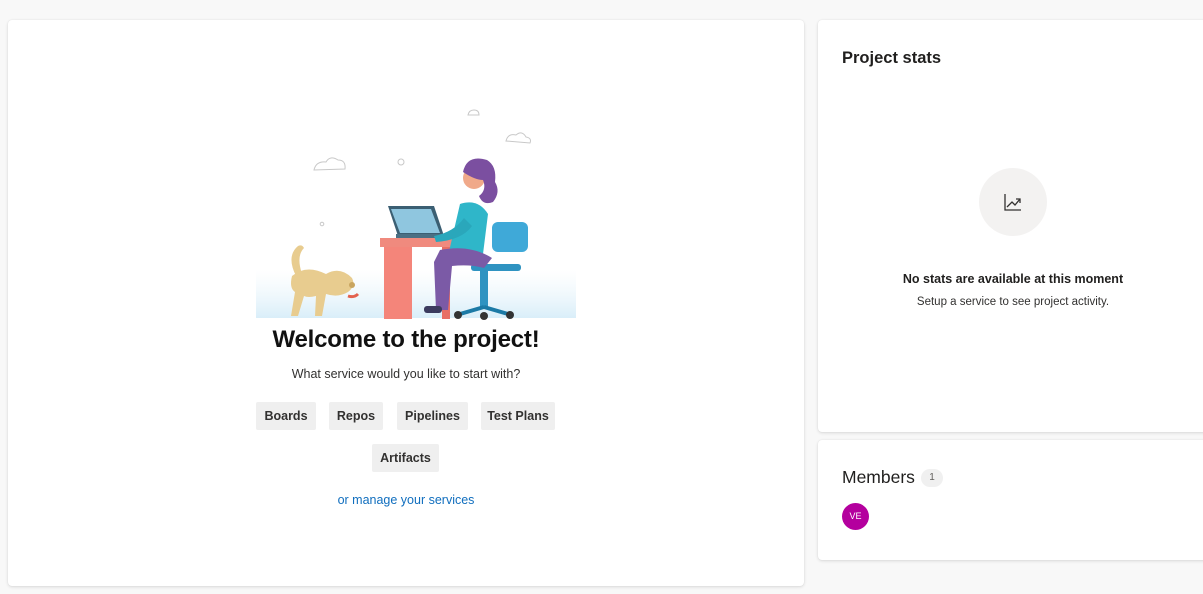  I want to click on members-title: Members, so click(878, 477).